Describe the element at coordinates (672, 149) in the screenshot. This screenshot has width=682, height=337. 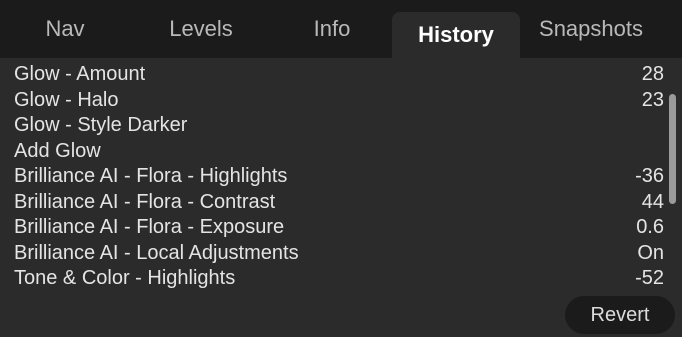
I see `history-scrollbar` at that location.